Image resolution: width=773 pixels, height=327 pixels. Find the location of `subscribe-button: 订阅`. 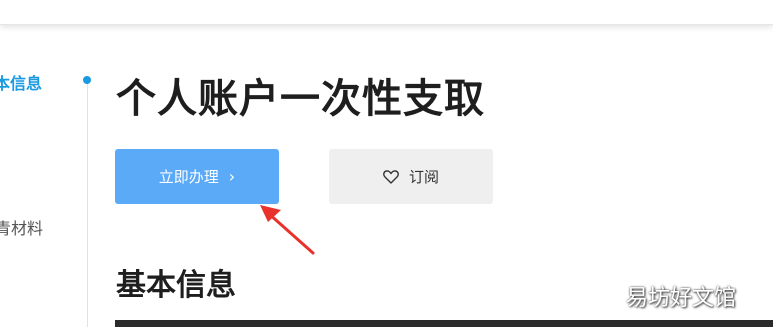

subscribe-button: 订阅 is located at coordinates (411, 176).